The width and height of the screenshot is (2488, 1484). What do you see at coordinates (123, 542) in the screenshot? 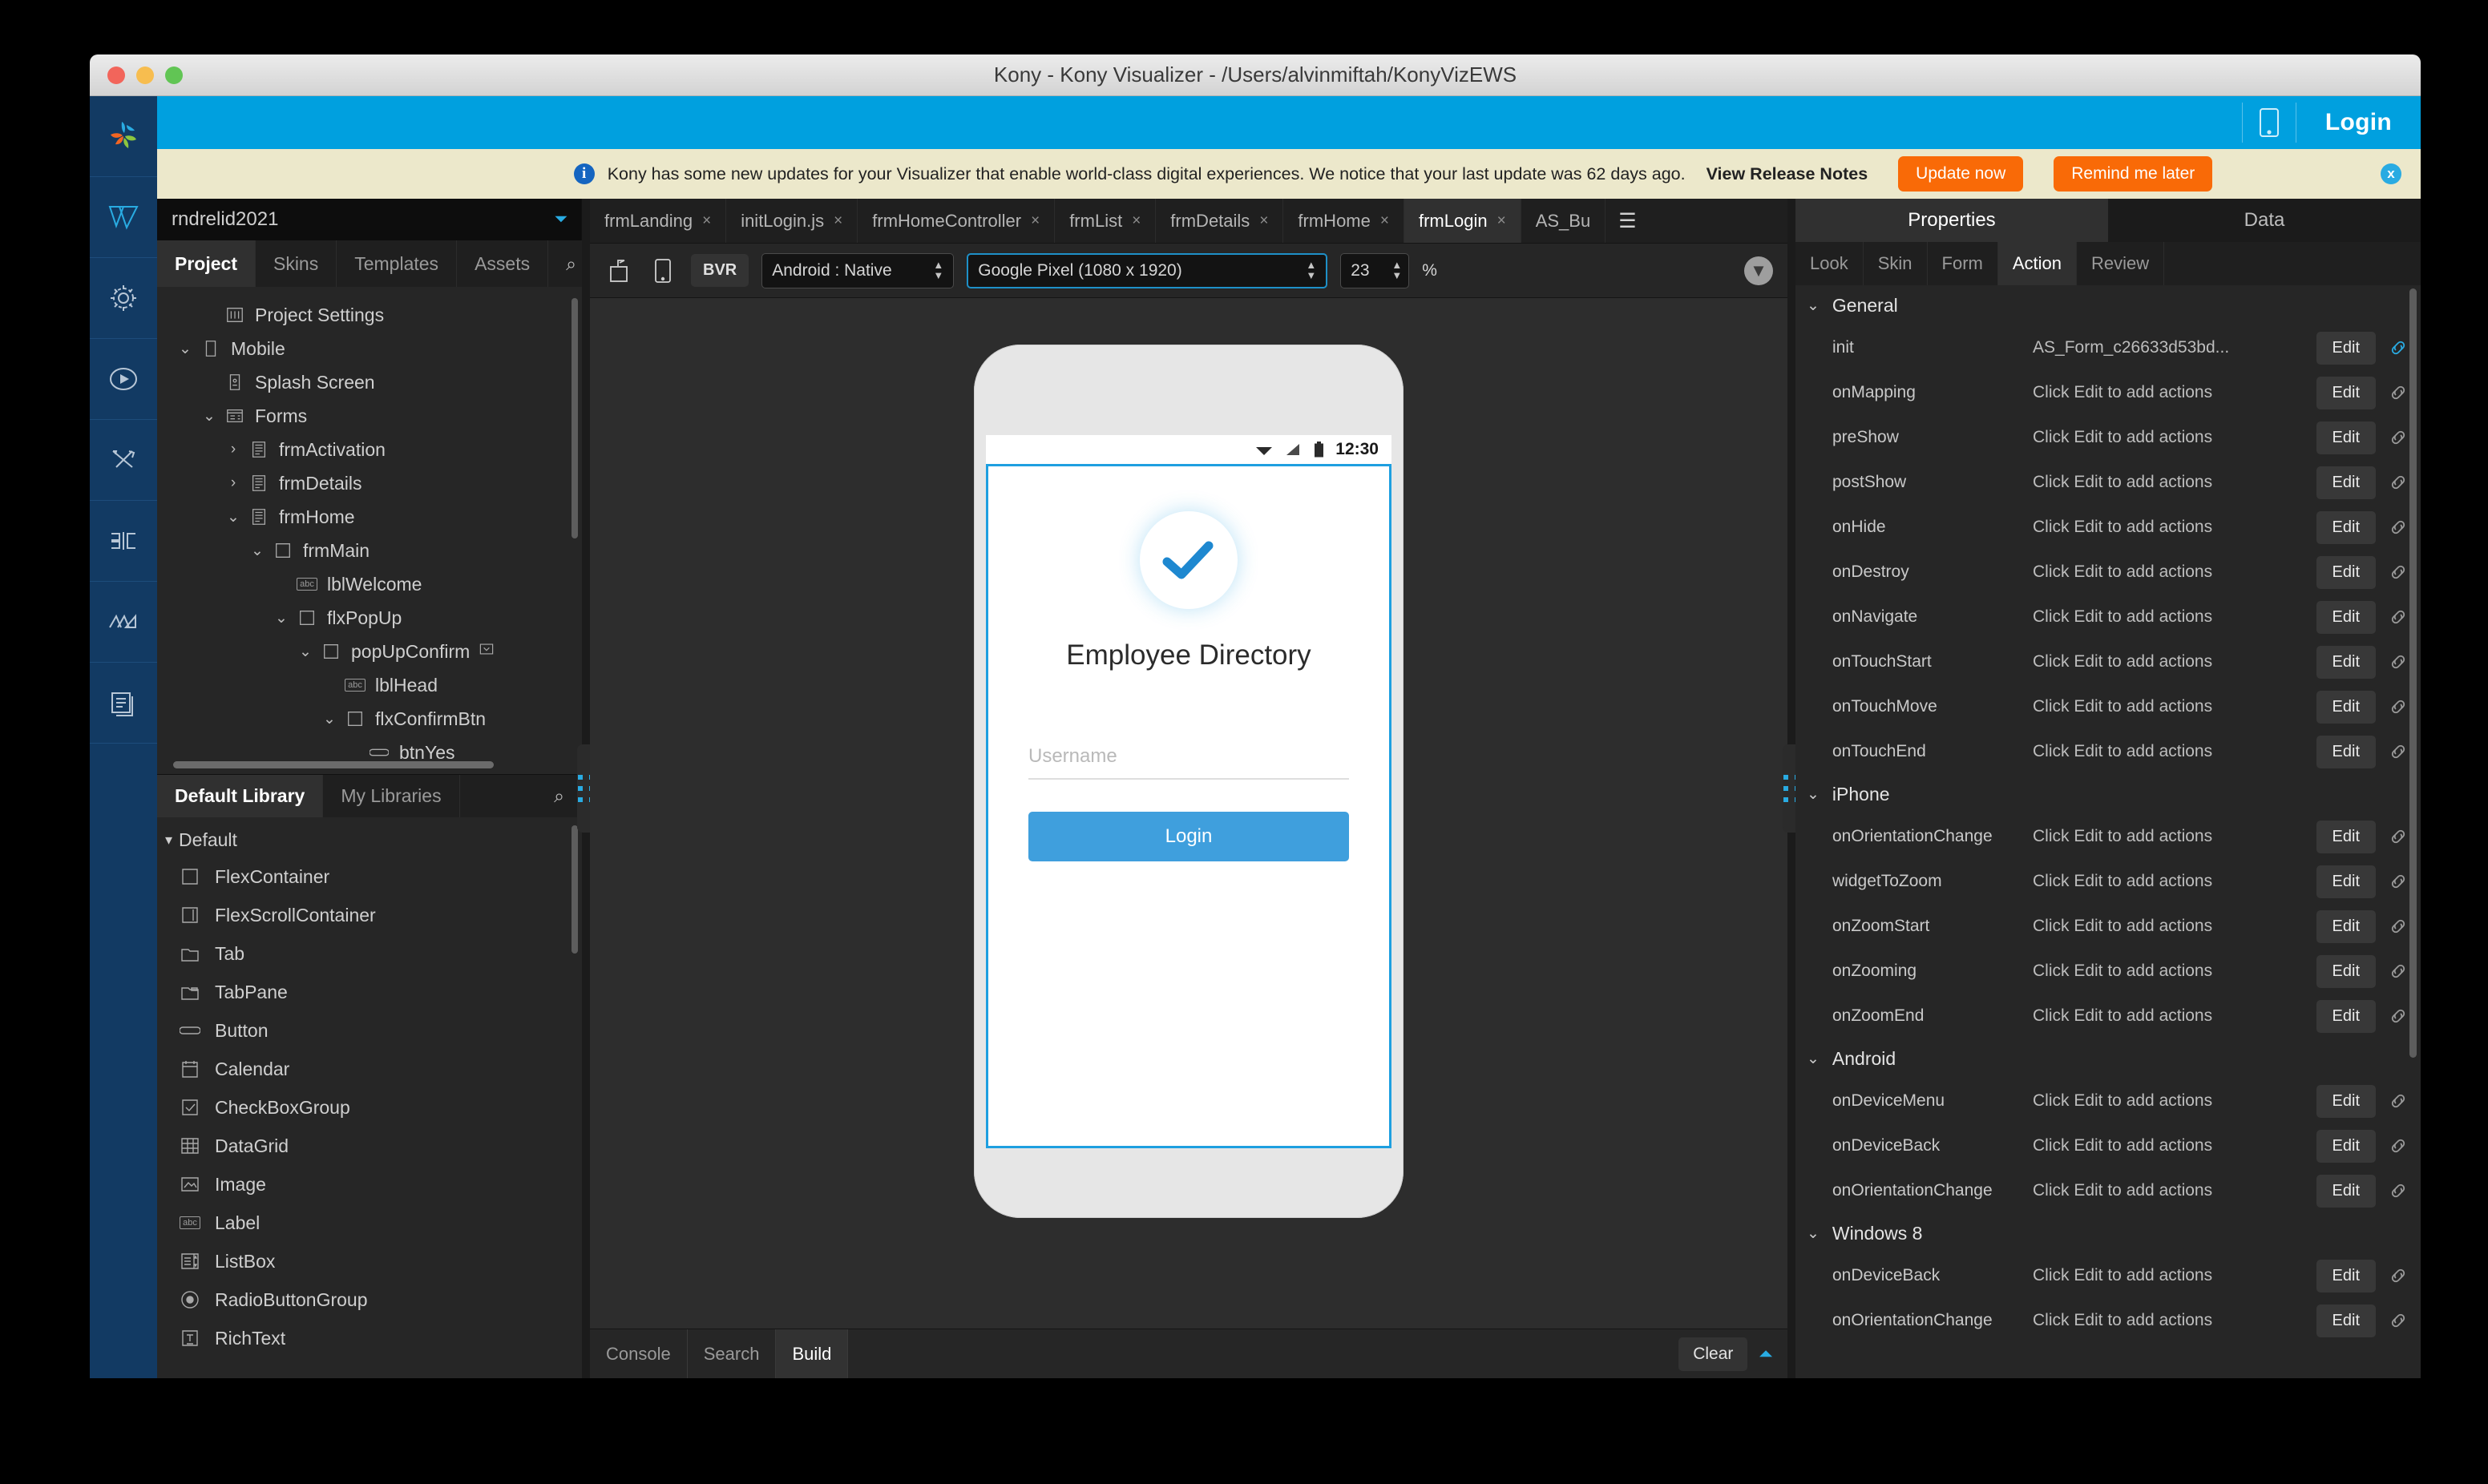
I see `layout-icon` at bounding box center [123, 542].